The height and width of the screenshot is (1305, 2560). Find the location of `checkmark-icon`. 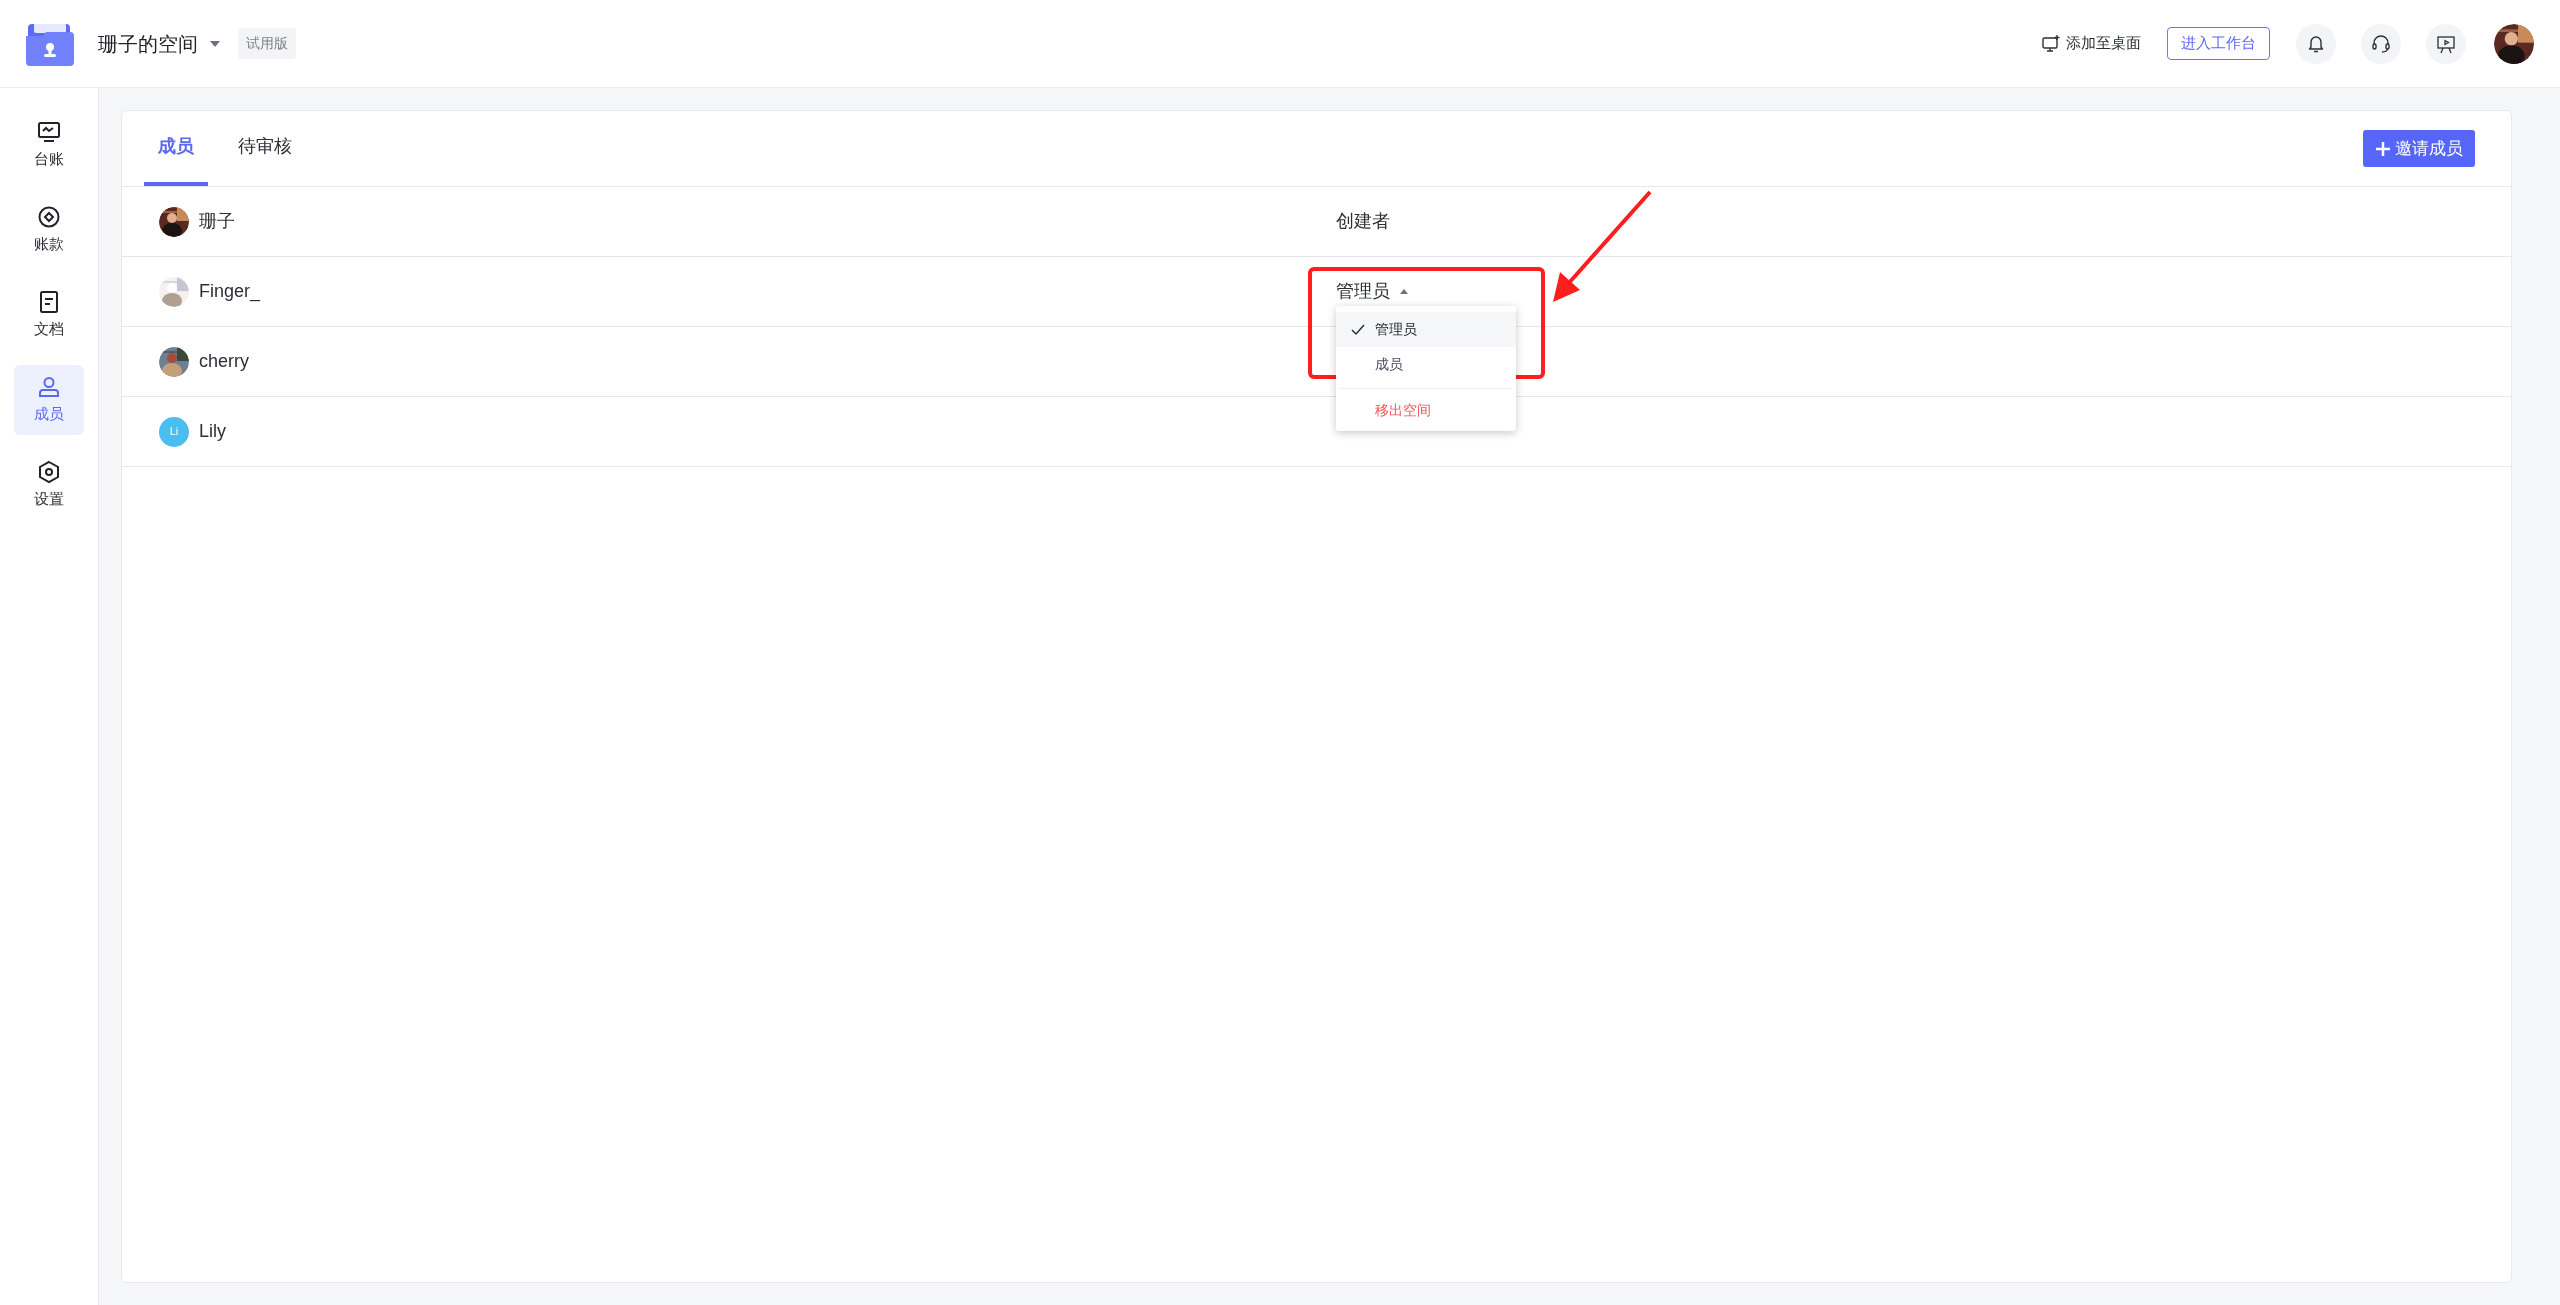

checkmark-icon is located at coordinates (1358, 329).